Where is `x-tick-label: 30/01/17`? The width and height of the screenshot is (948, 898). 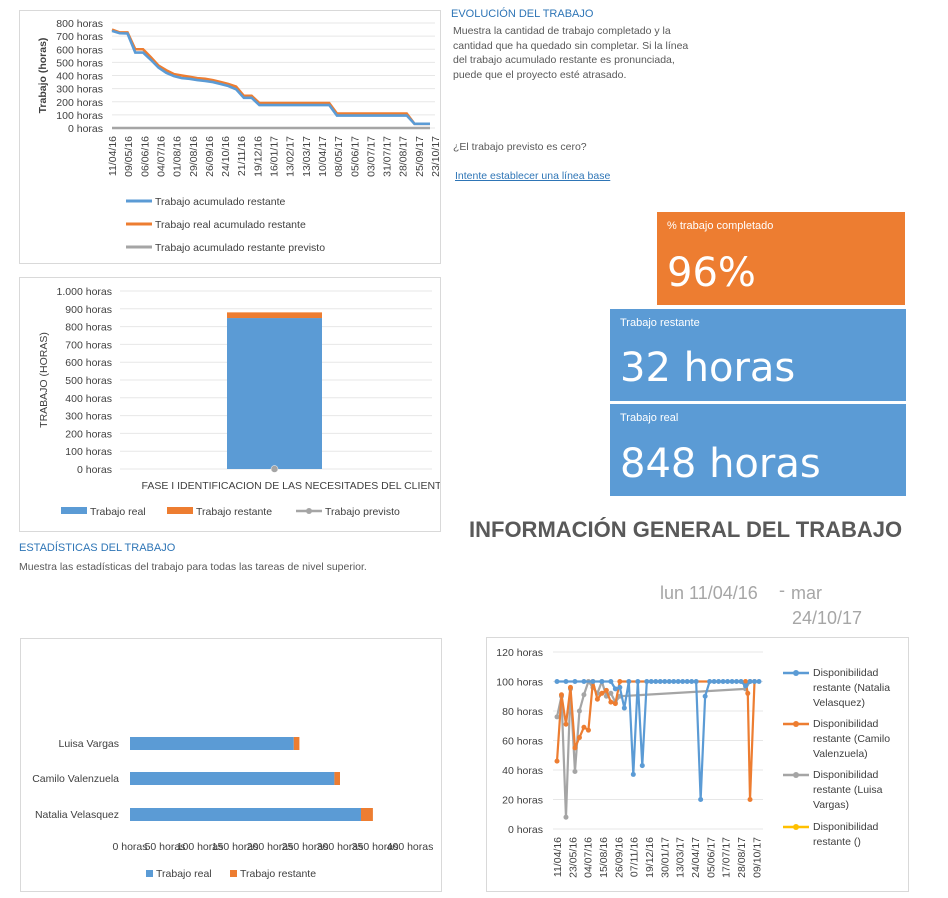
x-tick-label: 30/01/17 is located at coordinates (665, 857).